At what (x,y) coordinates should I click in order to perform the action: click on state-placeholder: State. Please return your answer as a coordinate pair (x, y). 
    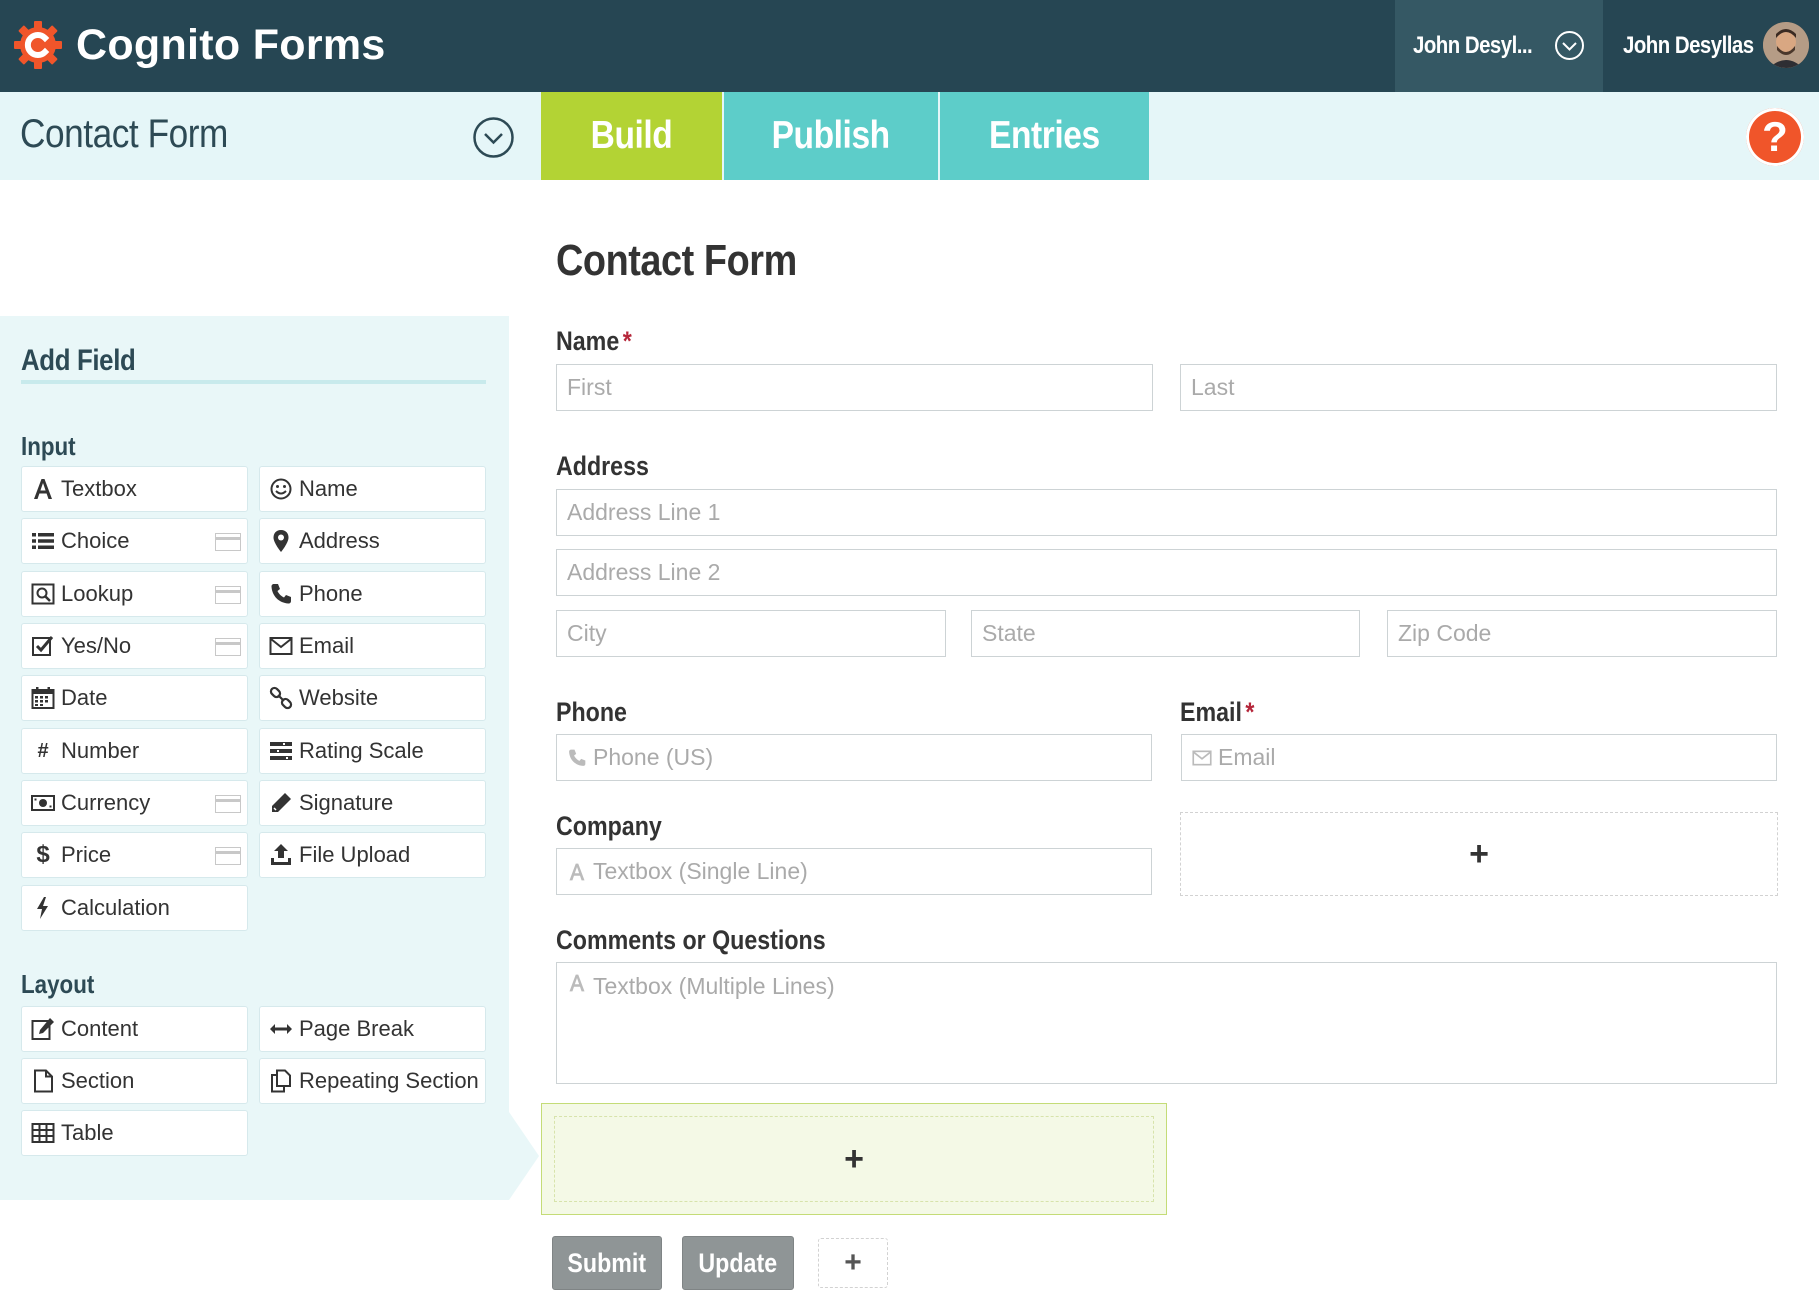
    Looking at the image, I should click on (1009, 633).